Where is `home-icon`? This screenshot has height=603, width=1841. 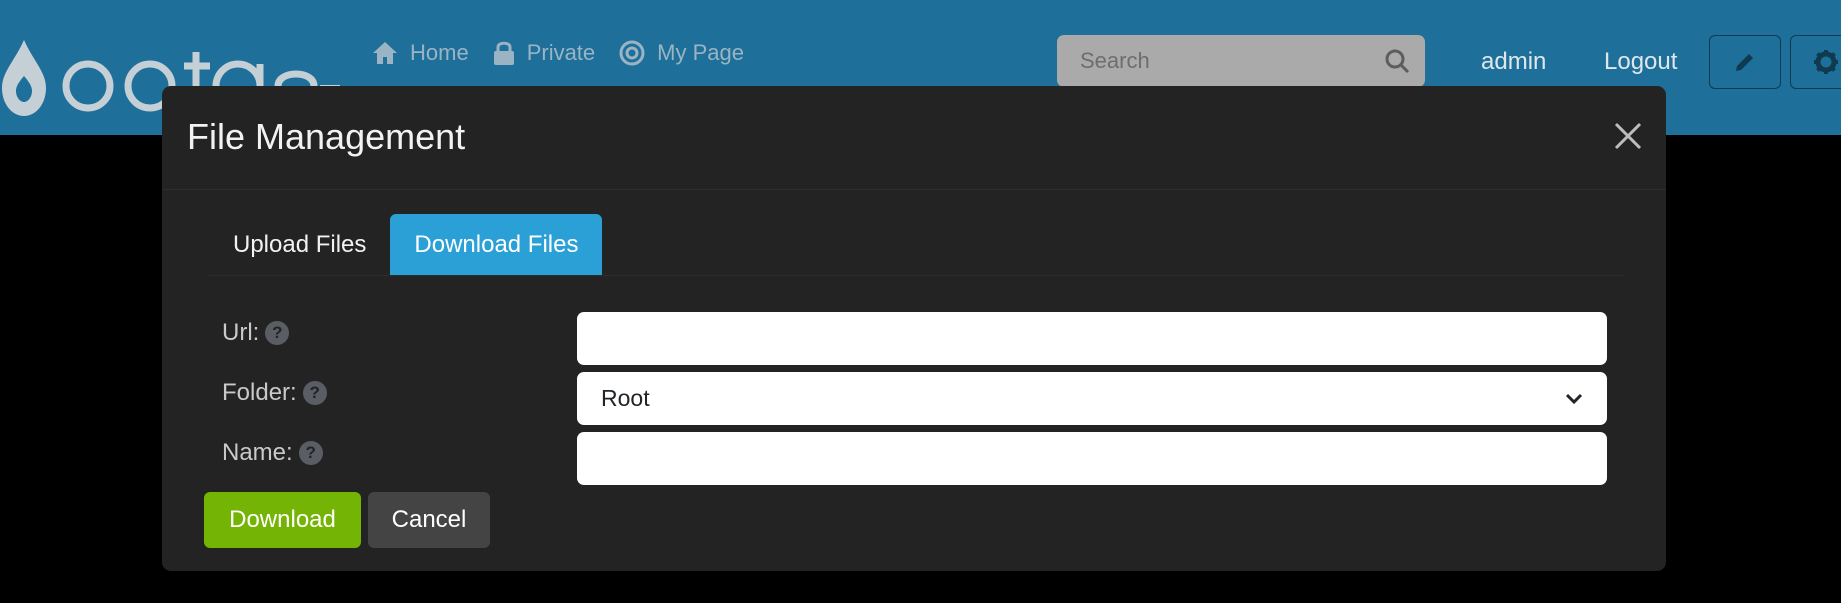 home-icon is located at coordinates (385, 53).